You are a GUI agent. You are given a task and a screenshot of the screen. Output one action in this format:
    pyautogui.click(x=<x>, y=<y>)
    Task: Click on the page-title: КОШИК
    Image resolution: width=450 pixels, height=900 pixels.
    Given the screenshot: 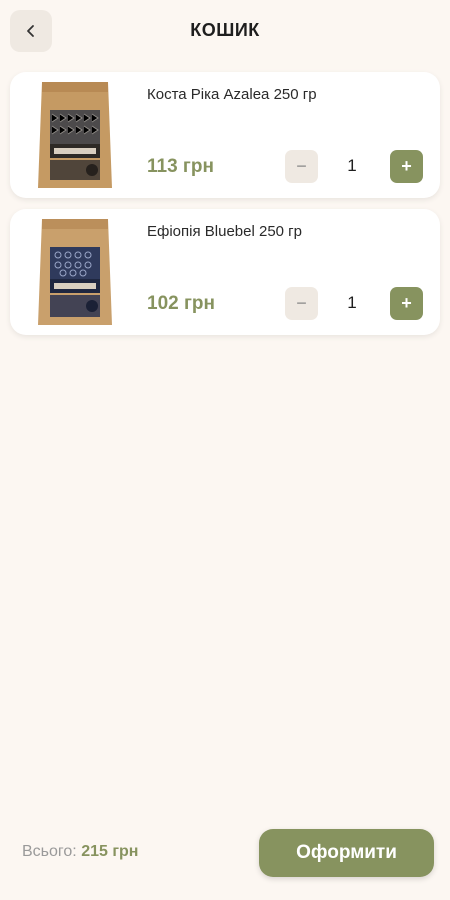 What is the action you would take?
    pyautogui.click(x=225, y=30)
    